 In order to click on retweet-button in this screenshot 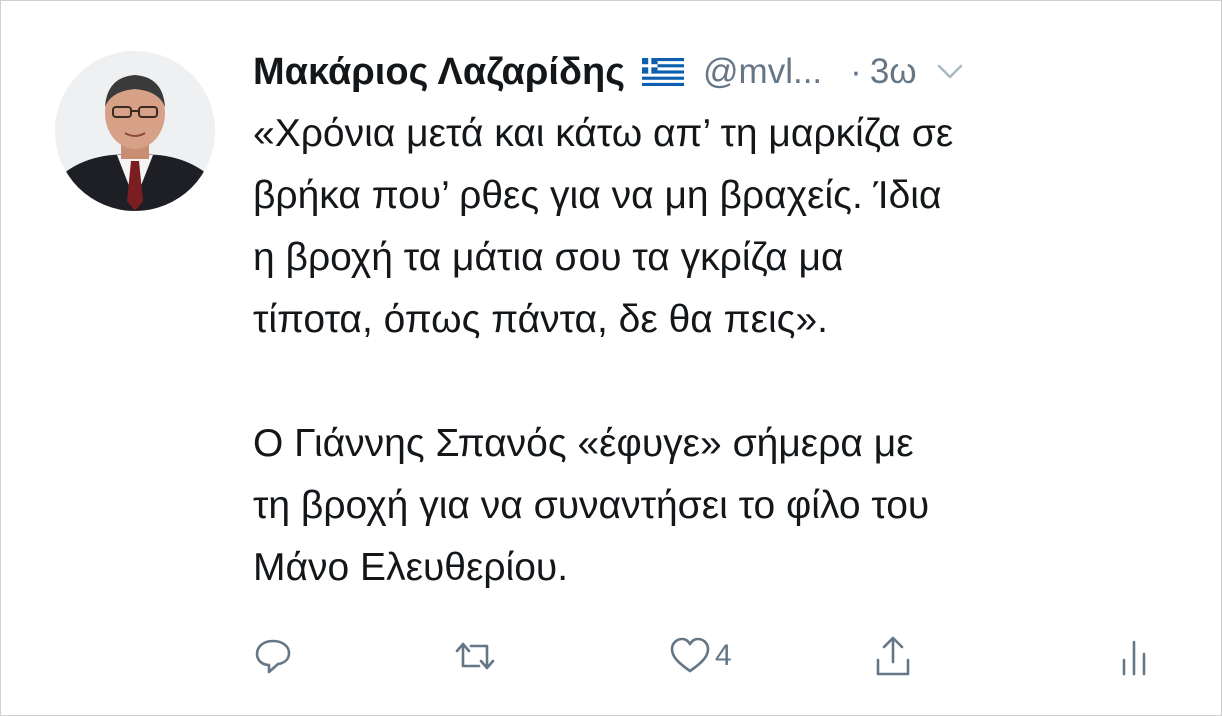, I will do `click(475, 656)`.